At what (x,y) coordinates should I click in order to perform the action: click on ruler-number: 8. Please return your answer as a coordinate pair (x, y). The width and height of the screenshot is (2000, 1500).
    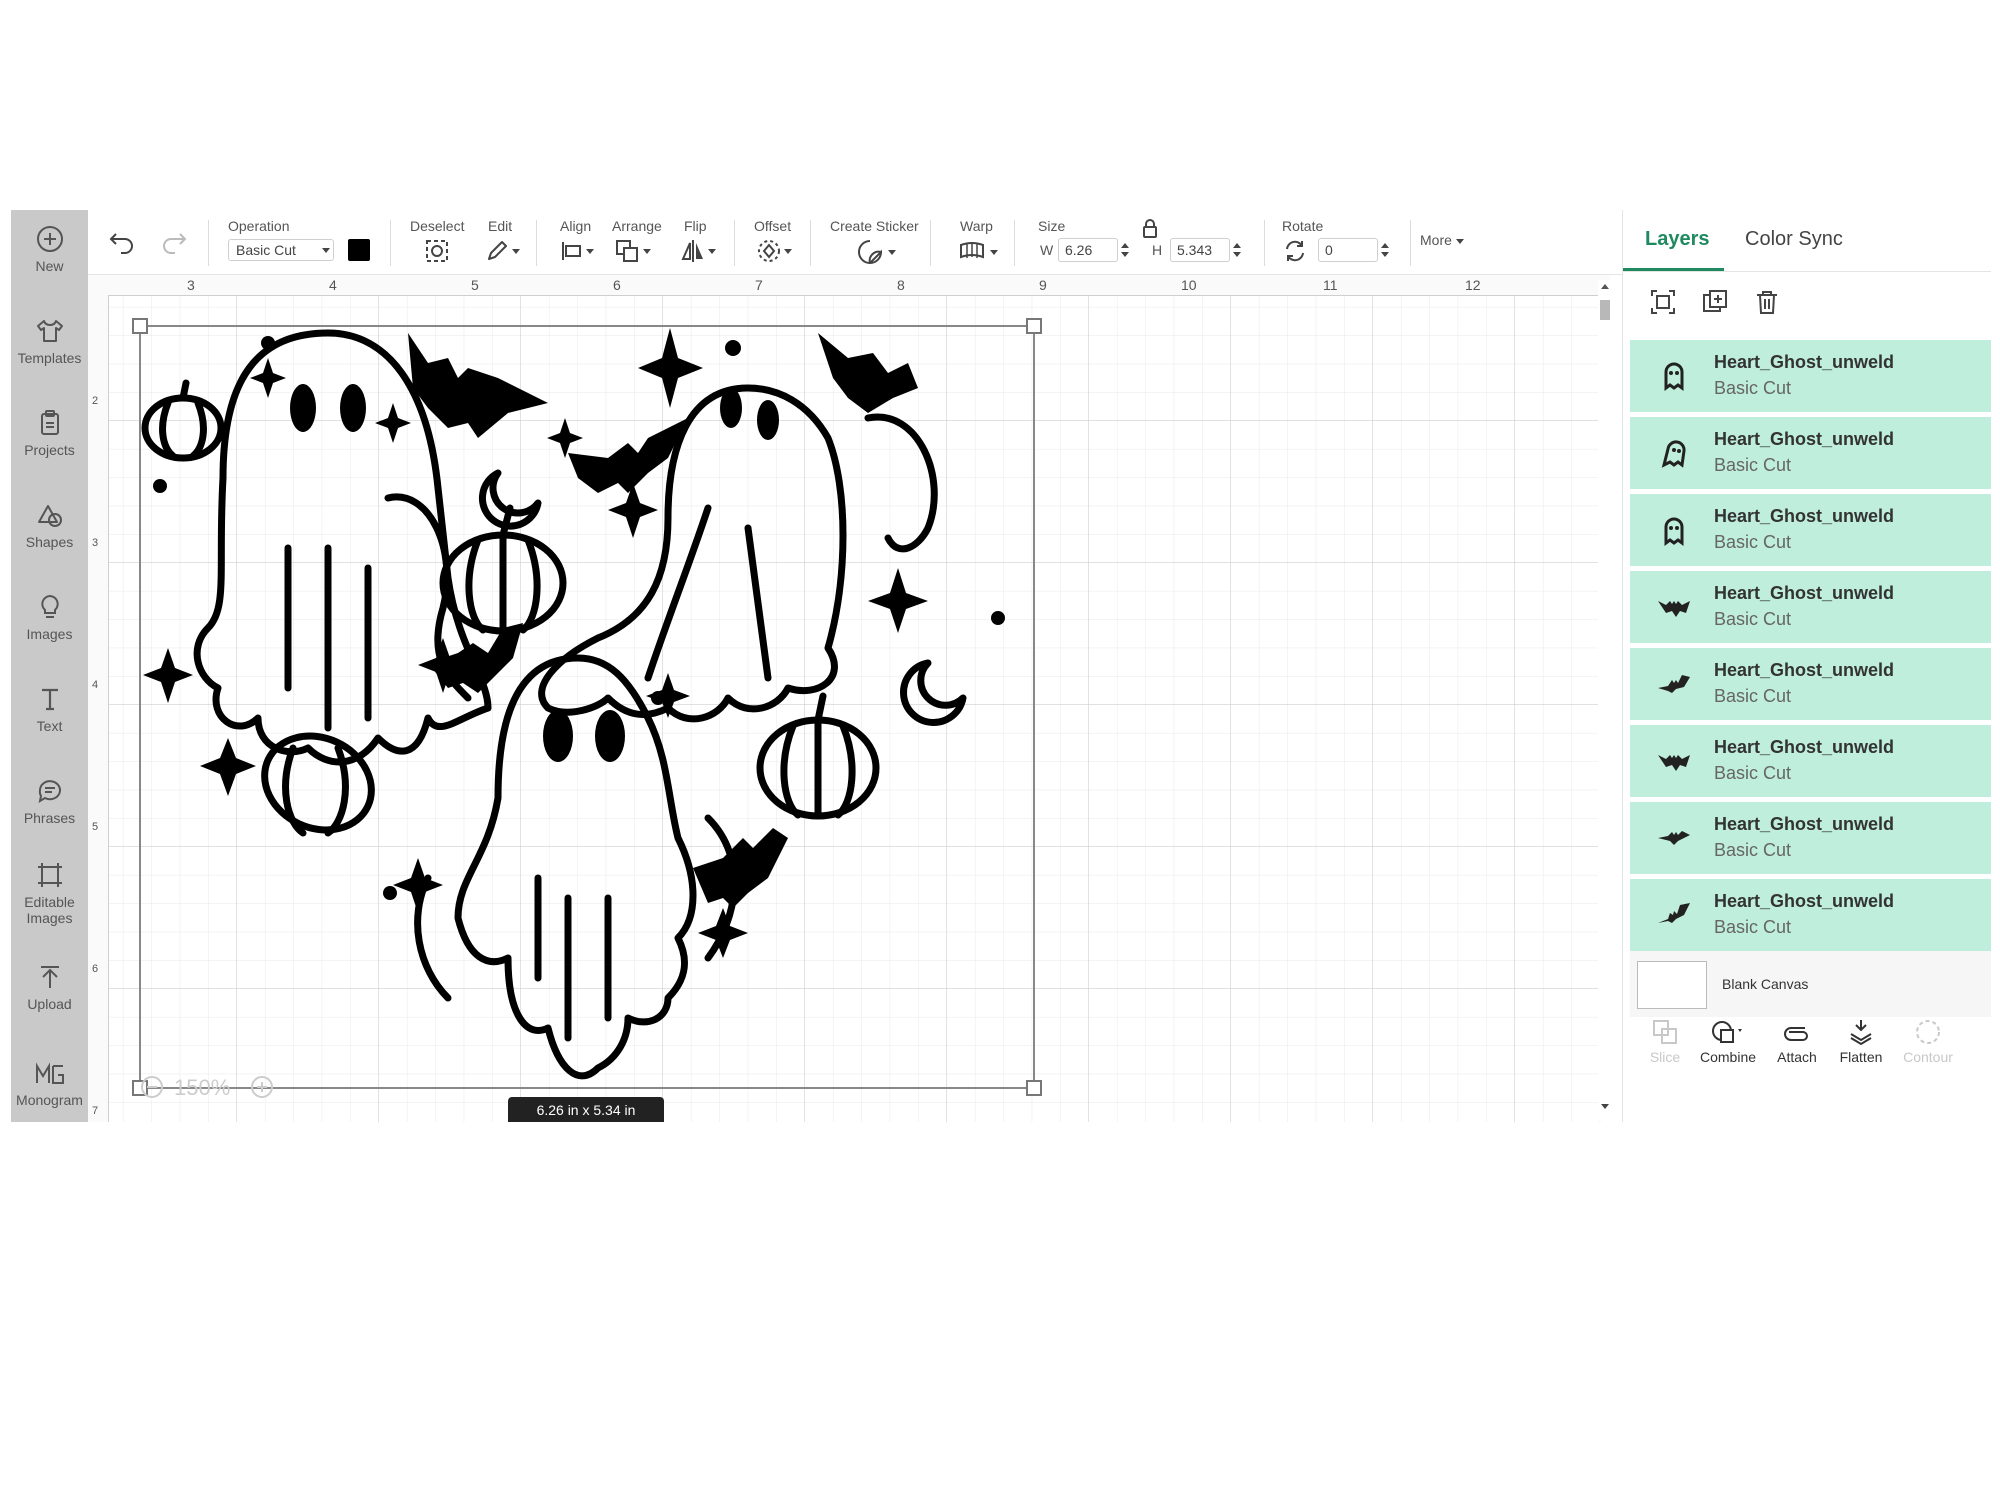
    Looking at the image, I should click on (901, 285).